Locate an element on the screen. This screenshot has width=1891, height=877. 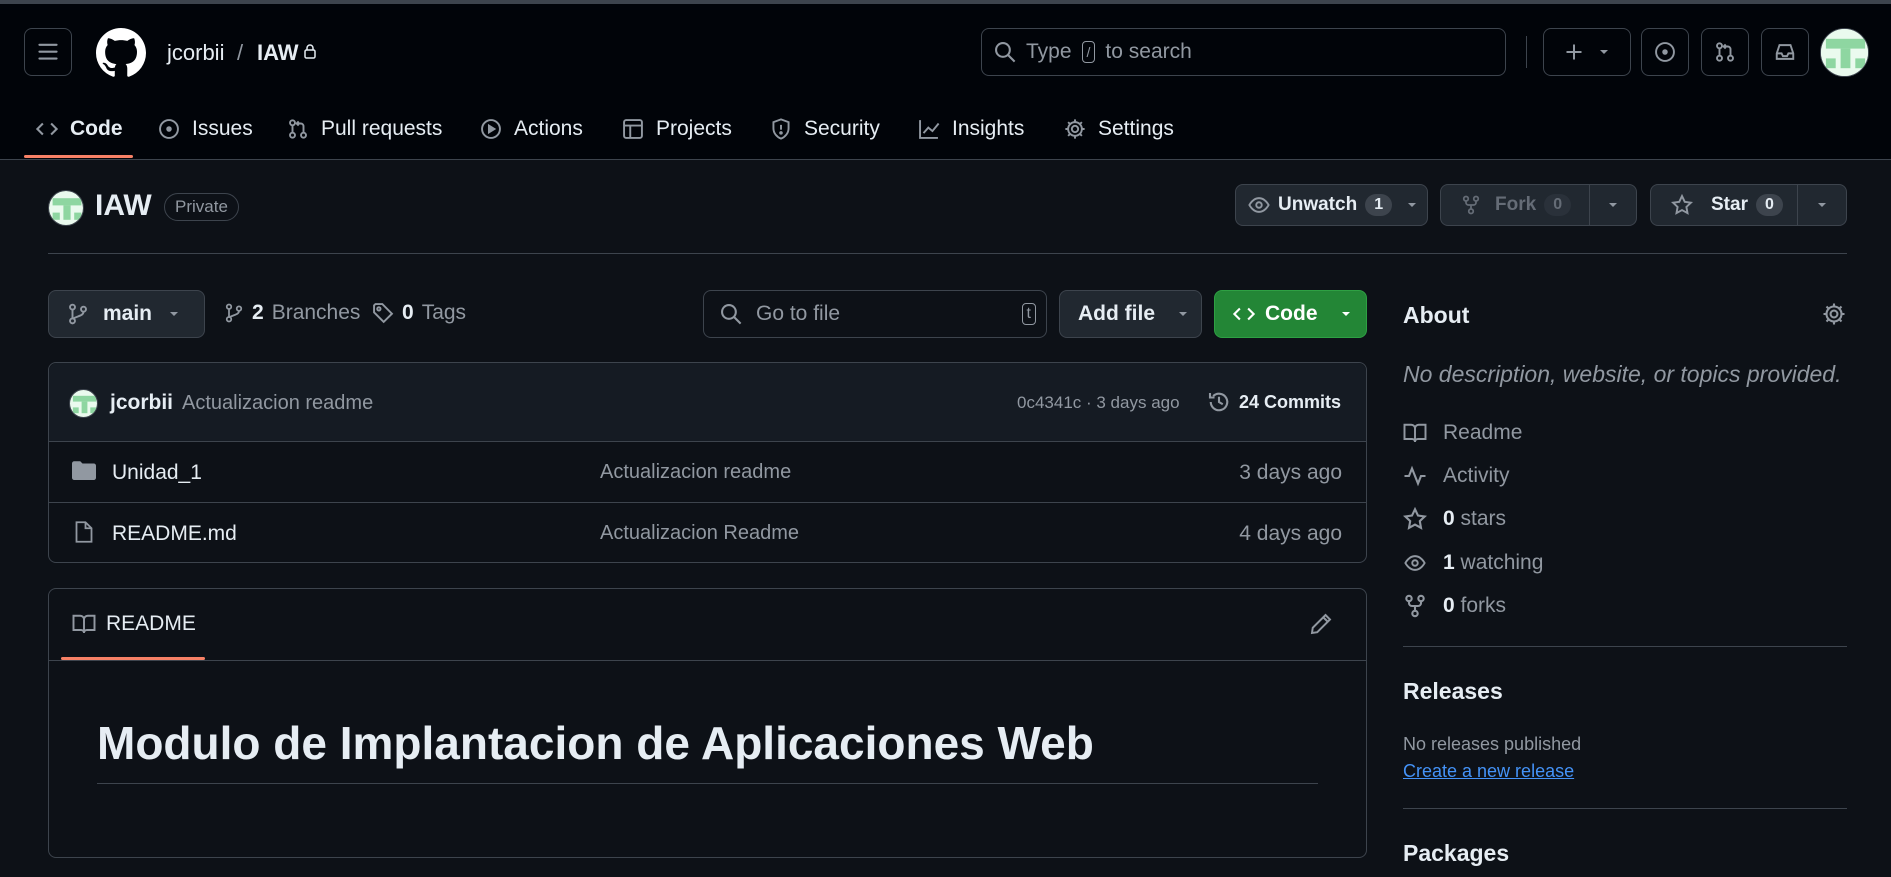
fork-count: 0 is located at coordinates (1558, 205).